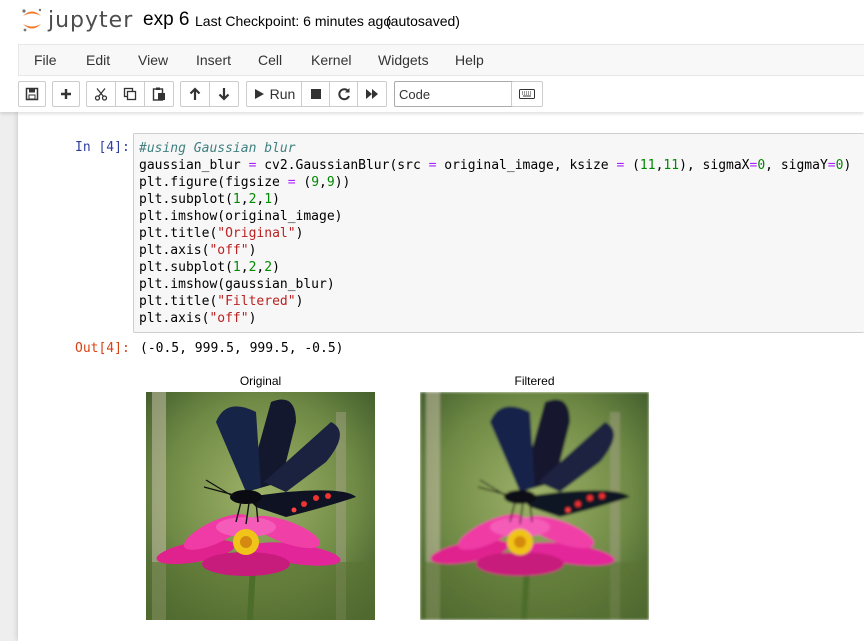  I want to click on code-line: plt.imshow(gaussian_blur), so click(237, 284).